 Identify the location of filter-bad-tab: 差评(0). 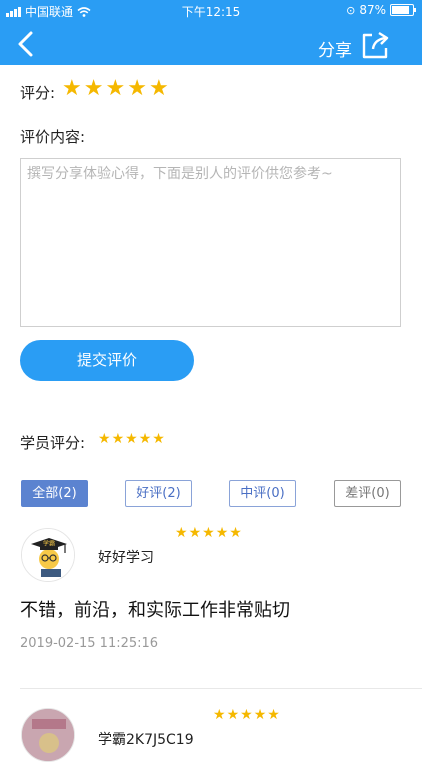
(367, 493).